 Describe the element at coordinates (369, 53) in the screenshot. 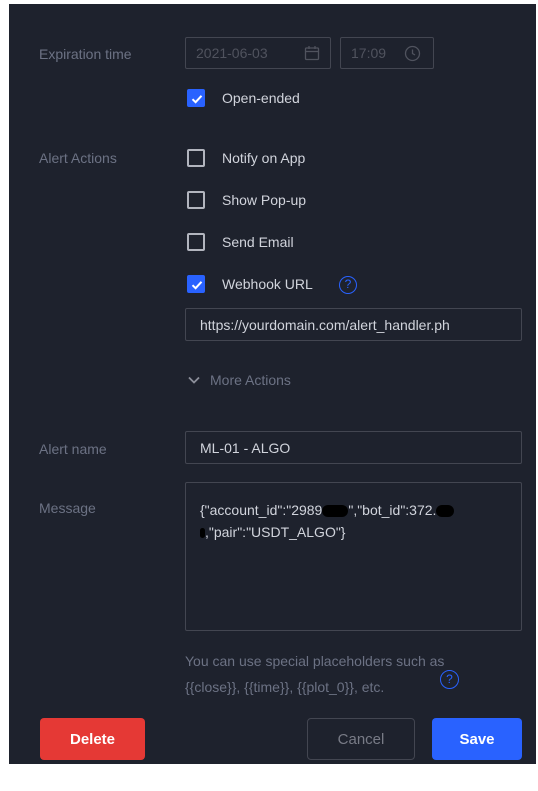

I see `expiration-time-value: 17:09` at that location.